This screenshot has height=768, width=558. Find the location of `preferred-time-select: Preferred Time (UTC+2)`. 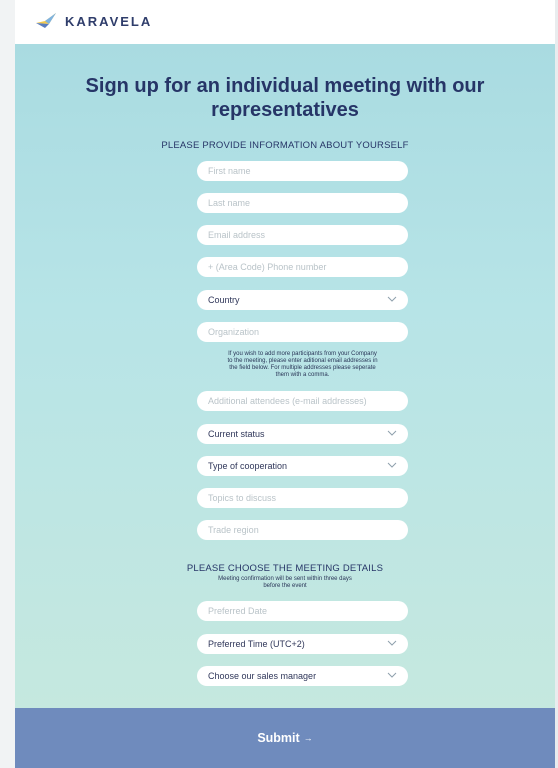

preferred-time-select: Preferred Time (UTC+2) is located at coordinates (302, 644).